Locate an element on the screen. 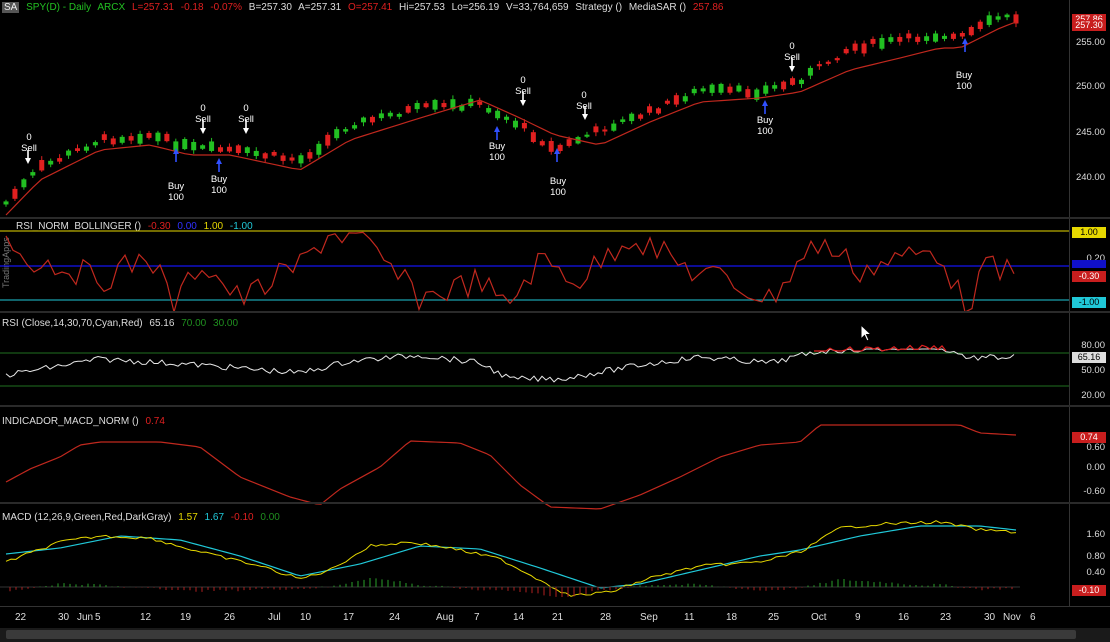 The width and height of the screenshot is (1110, 642). rsi-norm-axis: 1.00 0.20 -0.30 -1.00 is located at coordinates (1089, 265).